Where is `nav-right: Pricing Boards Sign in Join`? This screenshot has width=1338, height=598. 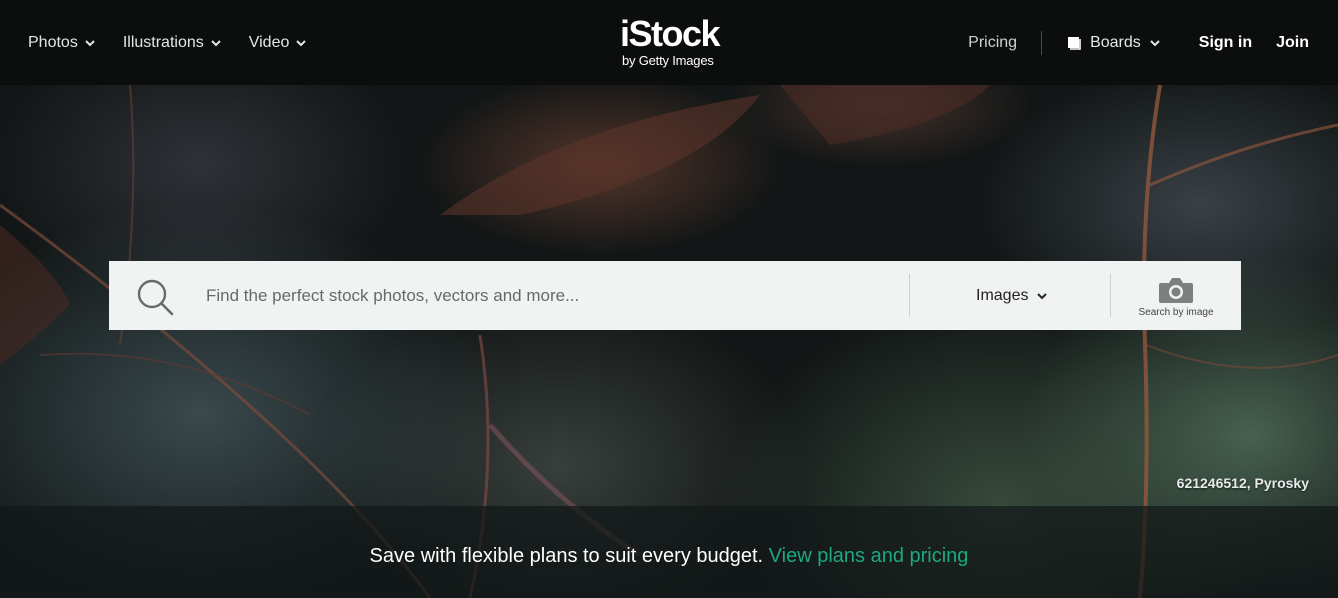 nav-right: Pricing Boards Sign in Join is located at coordinates (1138, 42).